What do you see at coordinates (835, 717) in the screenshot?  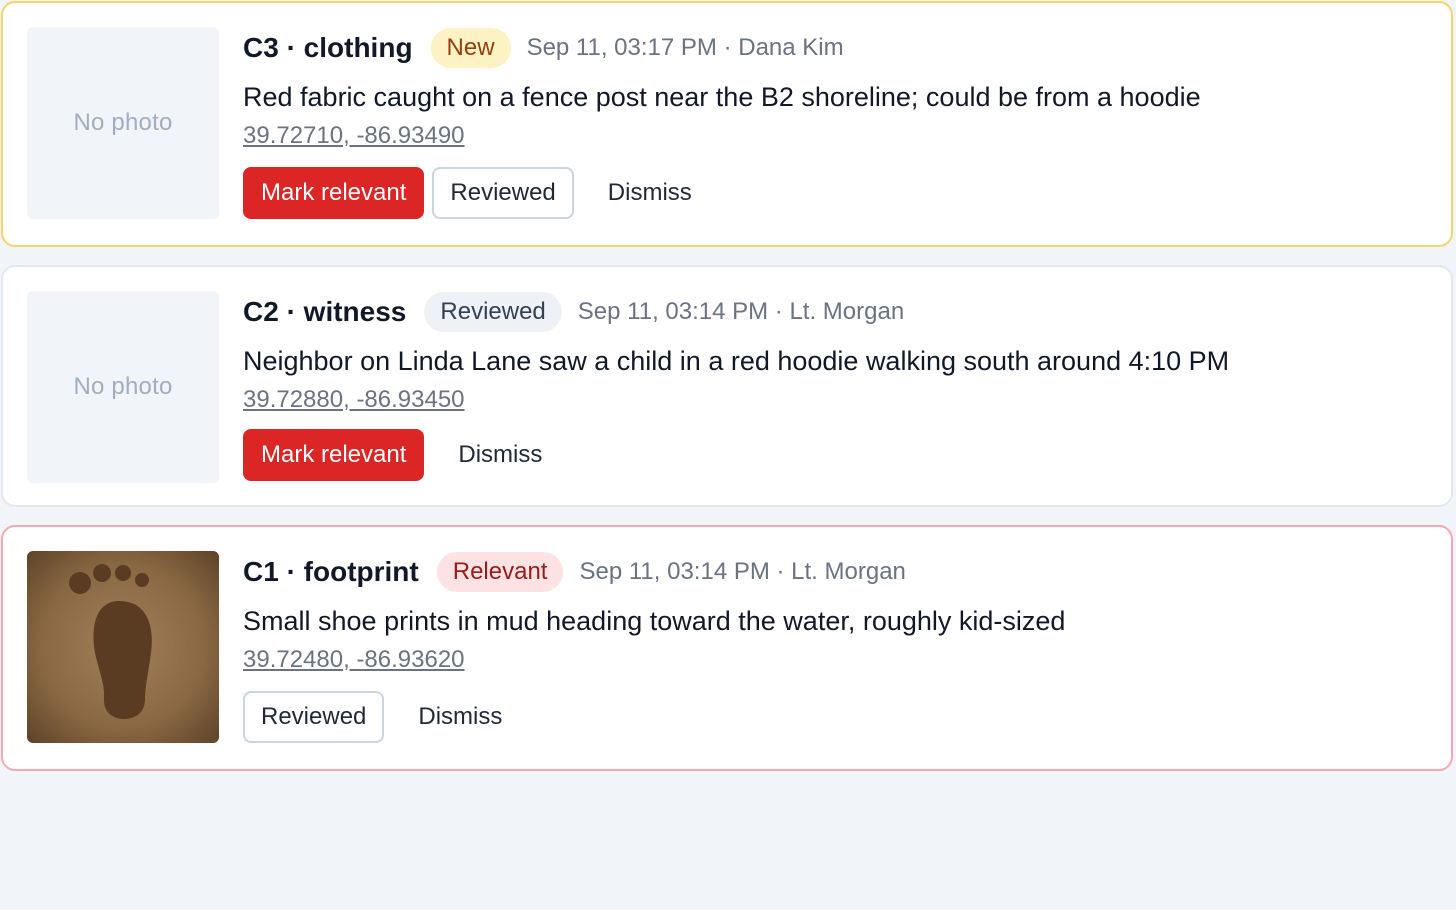 I see `clue-actions: Reviewed Dismiss` at bounding box center [835, 717].